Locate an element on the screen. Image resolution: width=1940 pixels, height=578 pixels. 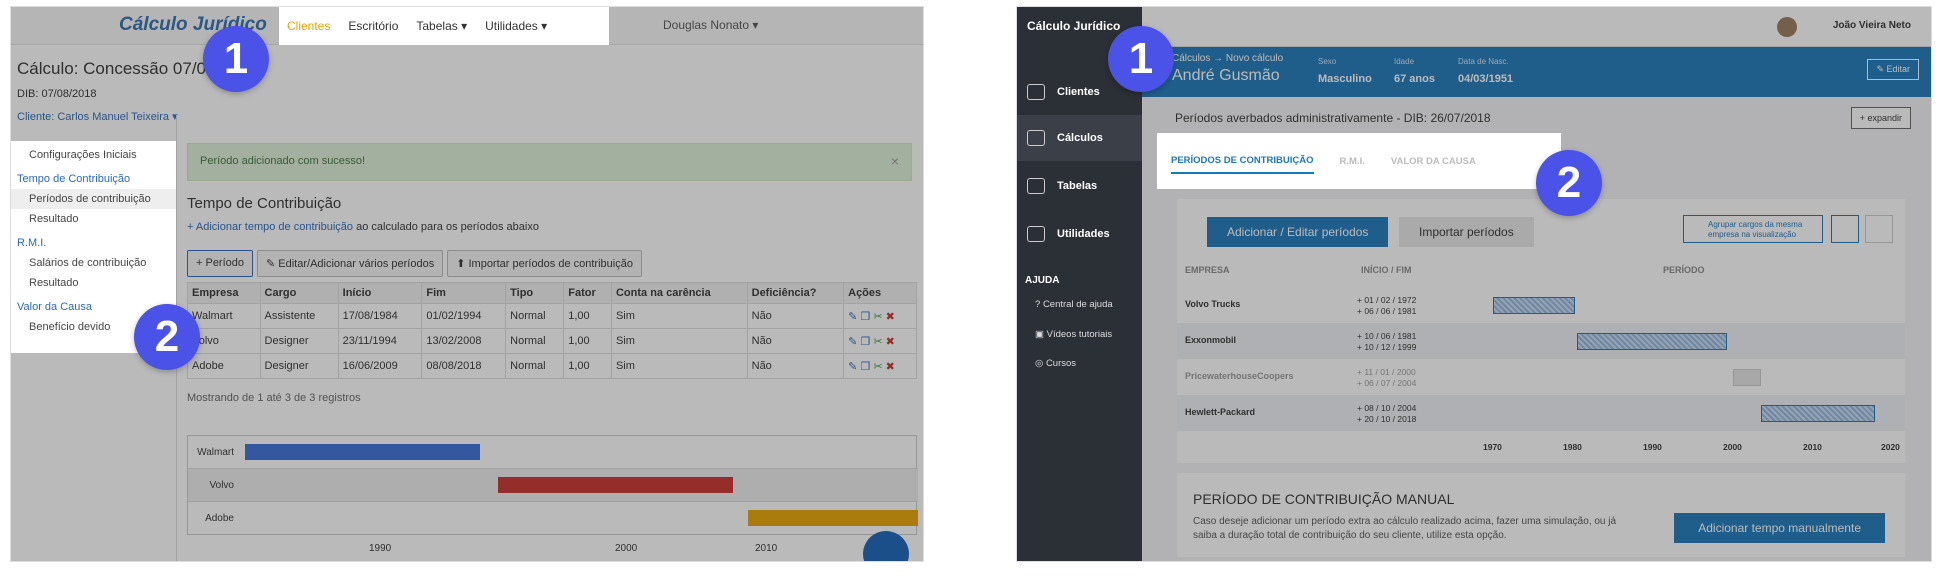
document-icon is located at coordinates (1036, 186).